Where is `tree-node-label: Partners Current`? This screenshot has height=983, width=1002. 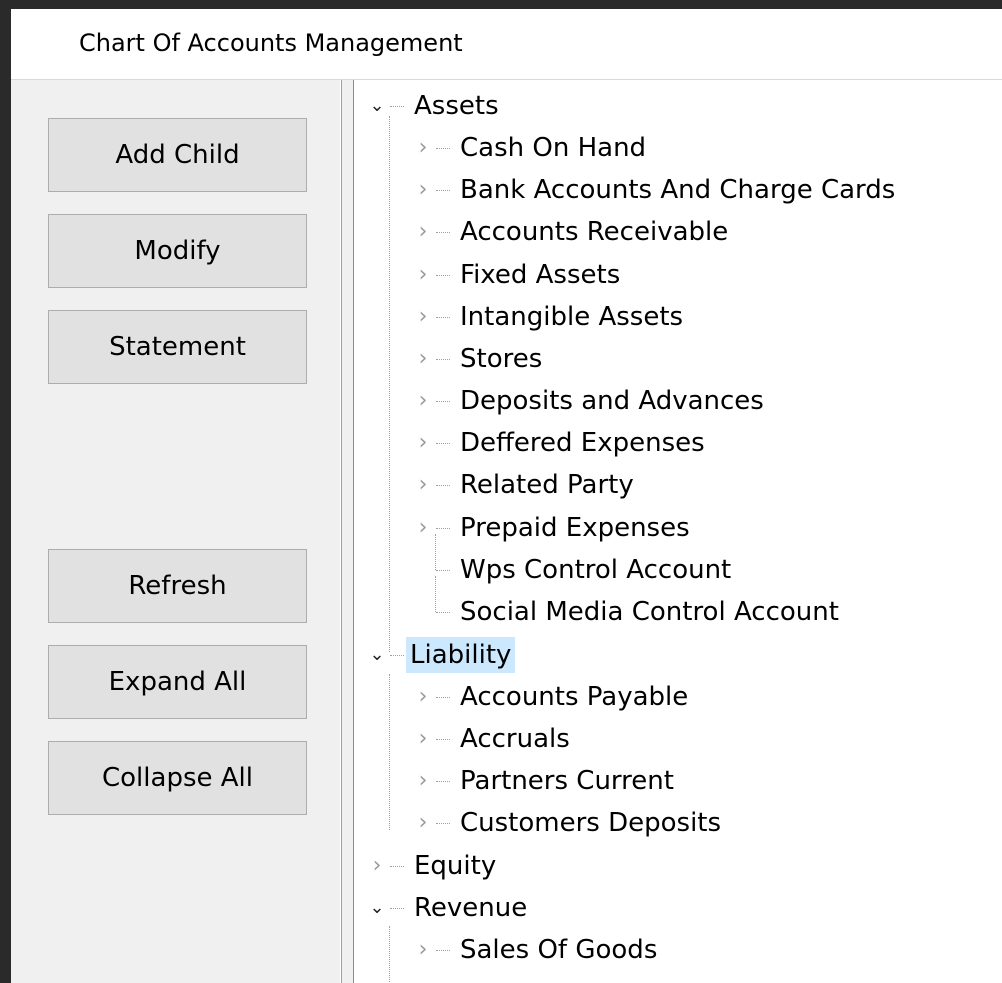
tree-node-label: Partners Current is located at coordinates (567, 781).